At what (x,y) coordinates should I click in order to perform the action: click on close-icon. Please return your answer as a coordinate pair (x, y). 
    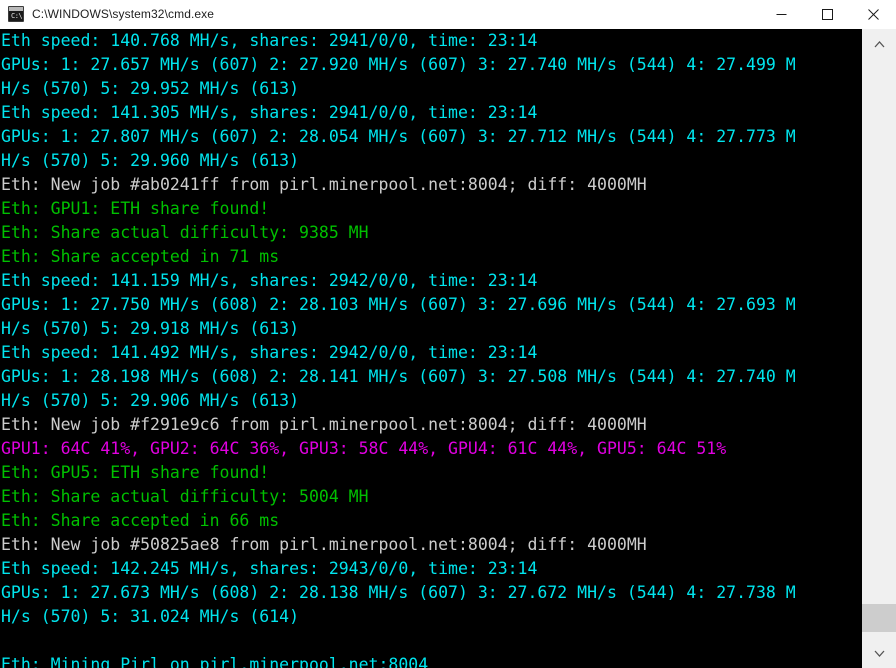
    Looking at the image, I should click on (873, 14).